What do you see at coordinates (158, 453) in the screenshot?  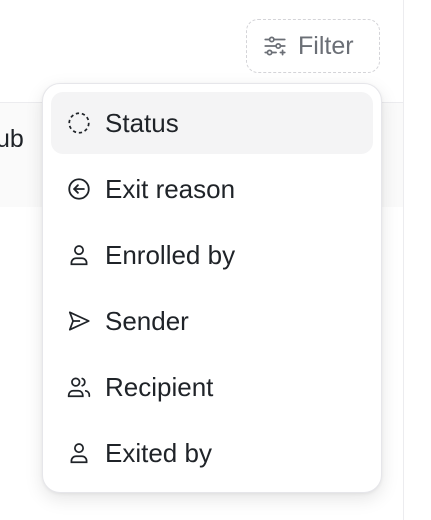 I see `menu-item-label: Exited by` at bounding box center [158, 453].